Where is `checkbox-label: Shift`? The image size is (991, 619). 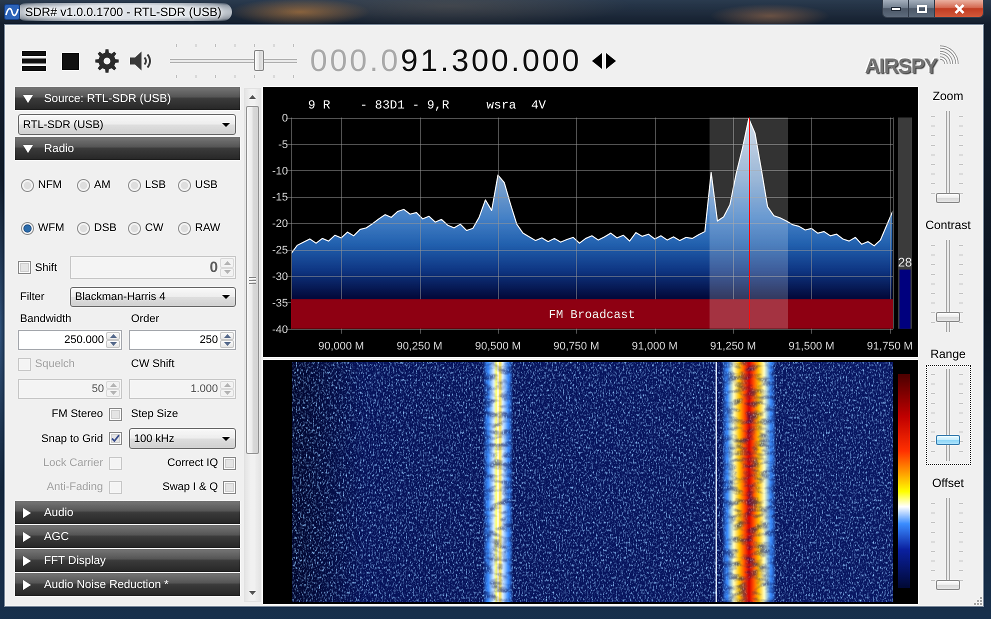
checkbox-label: Shift is located at coordinates (46, 268).